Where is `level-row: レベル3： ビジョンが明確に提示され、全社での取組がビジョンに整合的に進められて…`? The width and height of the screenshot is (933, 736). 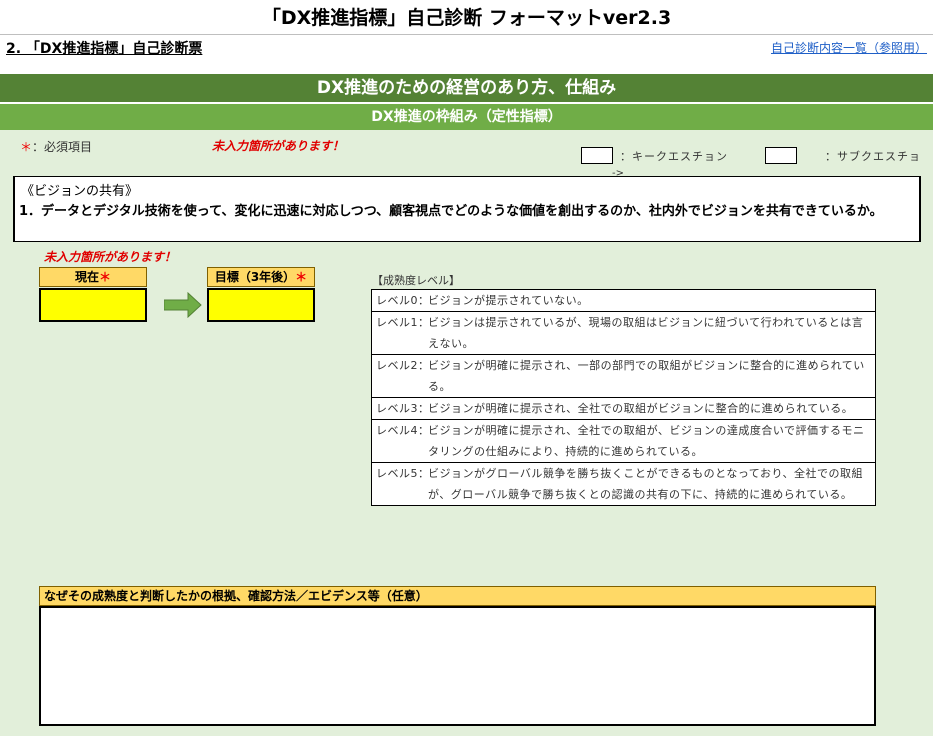
level-row: レベル3： ビジョンが明確に提示され、全社での取組がビジョンに整合的に進められて… is located at coordinates (623, 409).